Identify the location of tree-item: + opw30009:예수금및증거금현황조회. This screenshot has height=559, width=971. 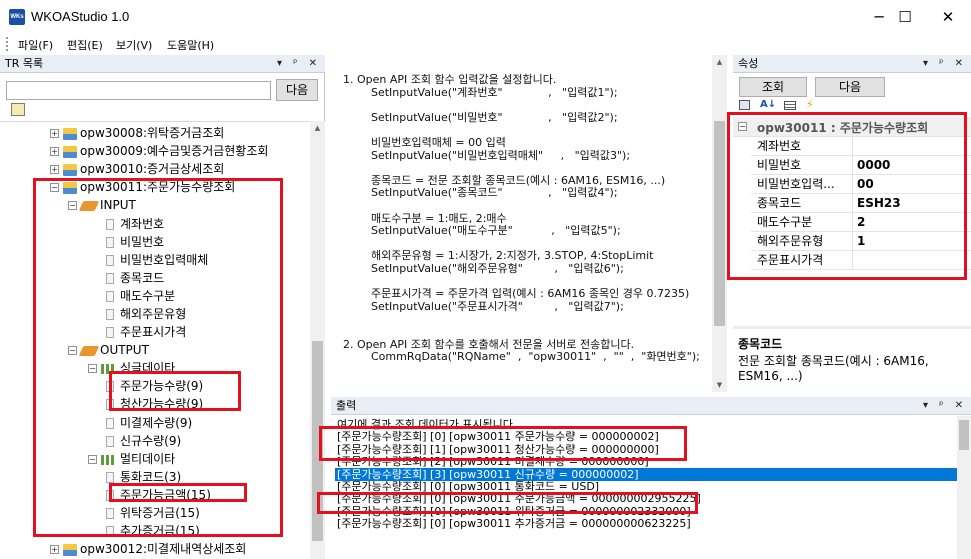
(159, 151).